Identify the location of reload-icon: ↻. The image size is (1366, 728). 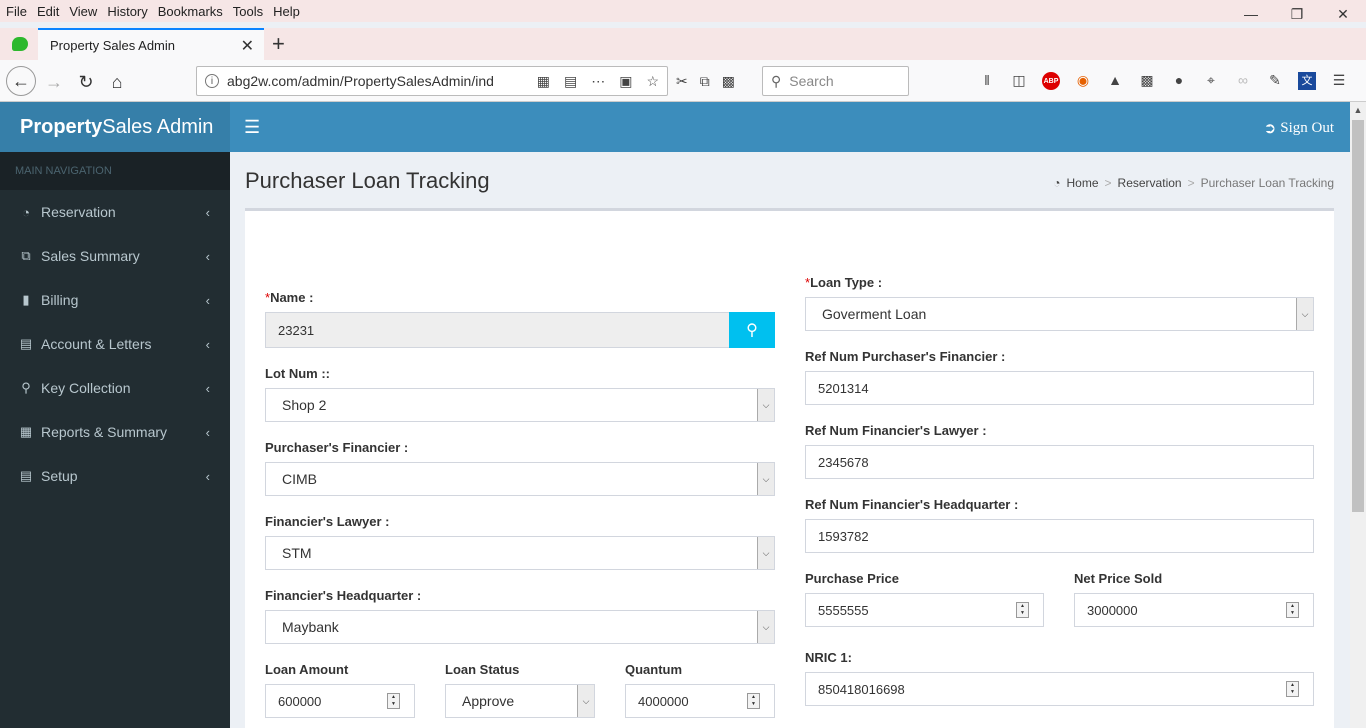
(86, 82).